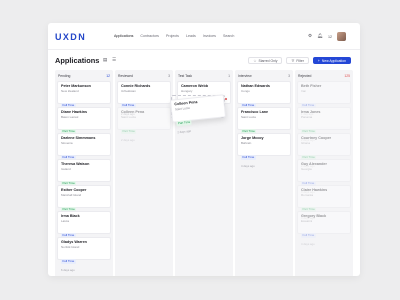  I want to click on column-title: Reviewed, so click(125, 76).